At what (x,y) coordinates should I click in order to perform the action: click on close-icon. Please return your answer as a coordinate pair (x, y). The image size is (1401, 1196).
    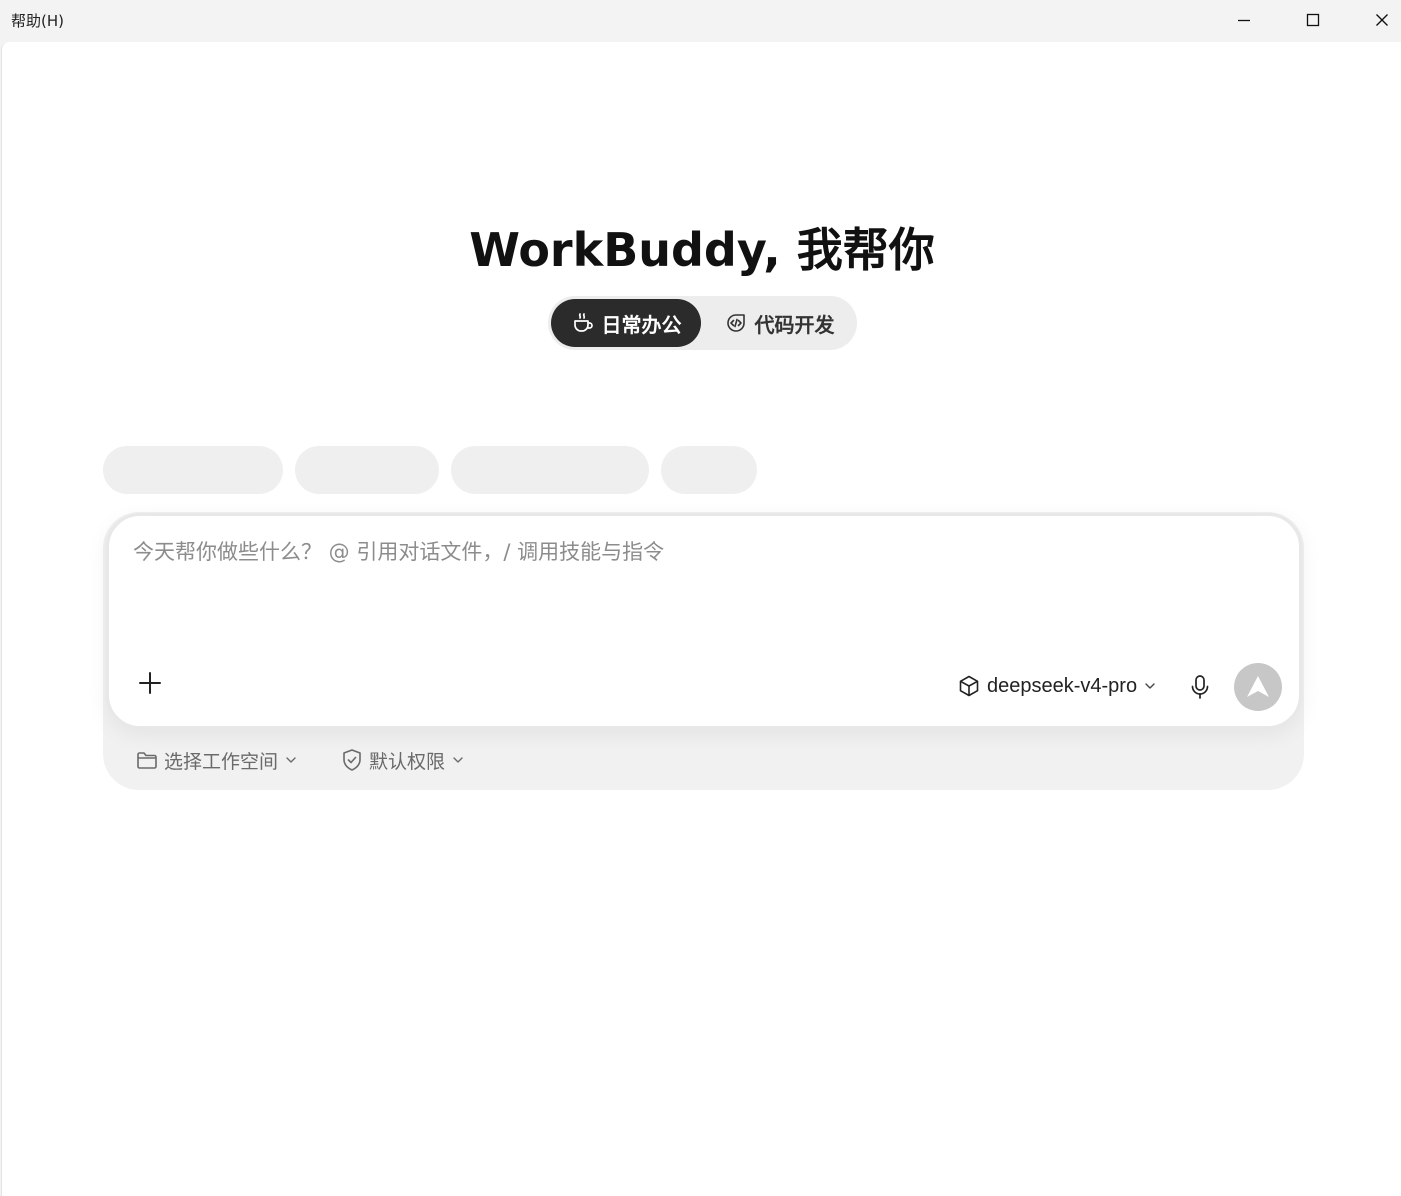
    Looking at the image, I should click on (1382, 20).